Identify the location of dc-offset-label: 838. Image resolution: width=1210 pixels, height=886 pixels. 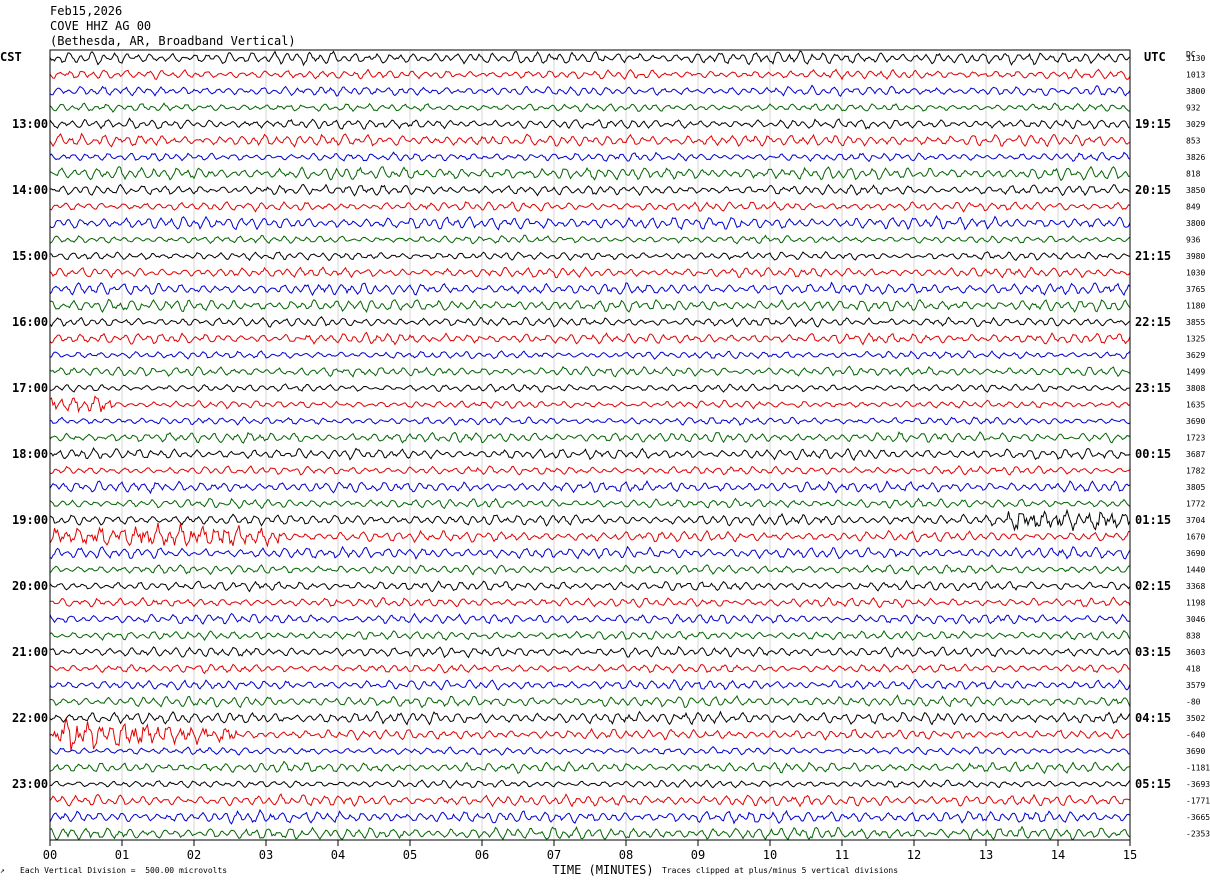
(1193, 636).